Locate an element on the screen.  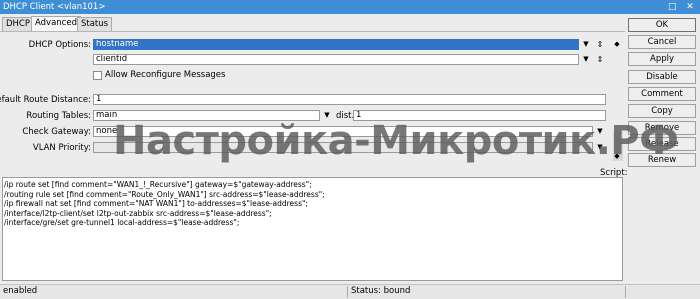
copy-button: Copy is located at coordinates (662, 111).